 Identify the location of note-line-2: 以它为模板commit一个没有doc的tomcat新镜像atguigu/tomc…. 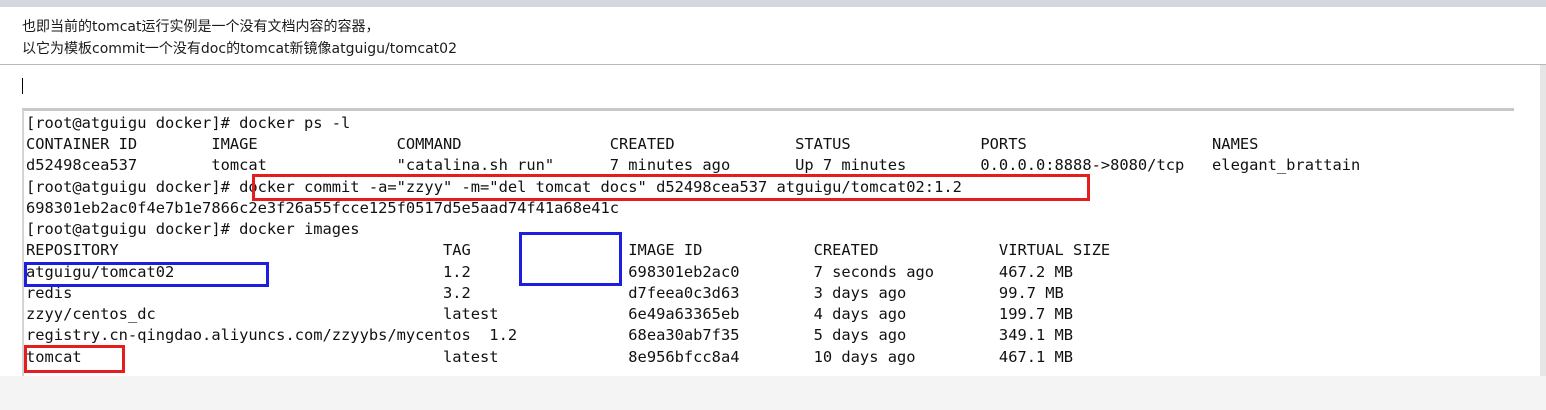
(239, 49).